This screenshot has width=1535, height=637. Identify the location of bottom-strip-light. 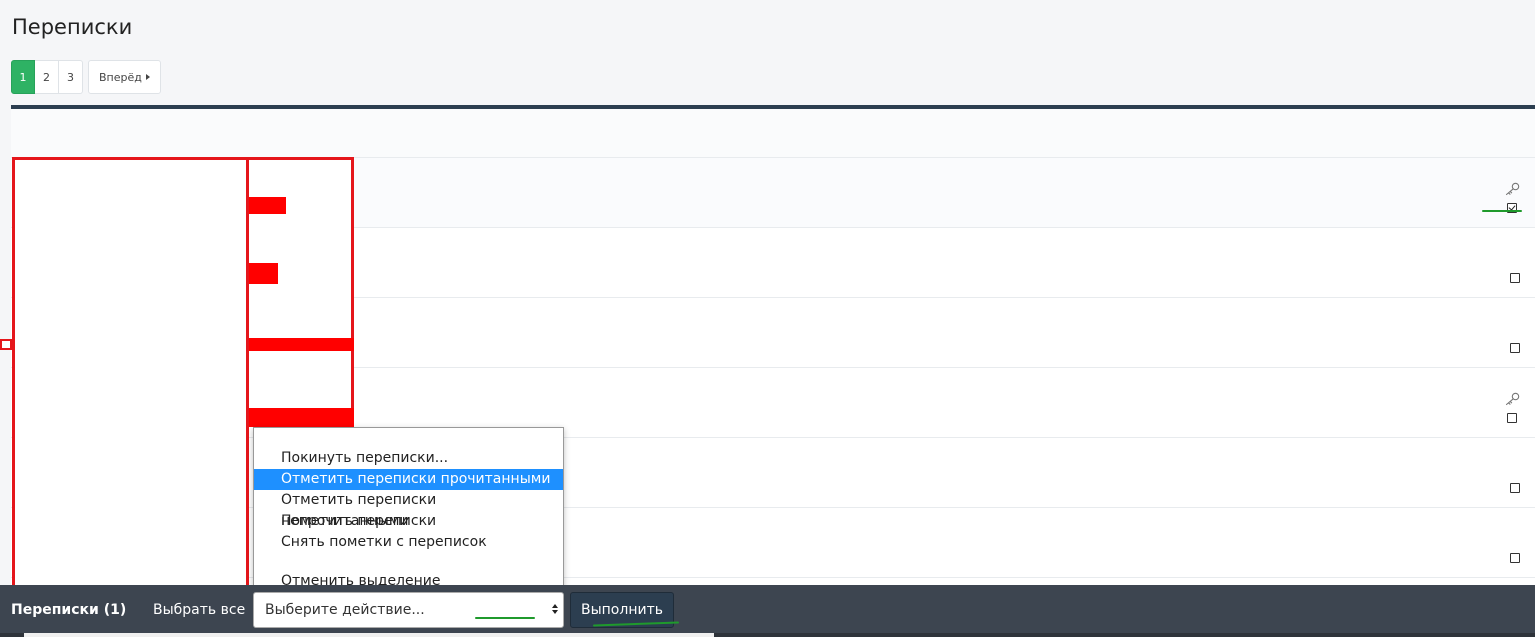
(369, 635).